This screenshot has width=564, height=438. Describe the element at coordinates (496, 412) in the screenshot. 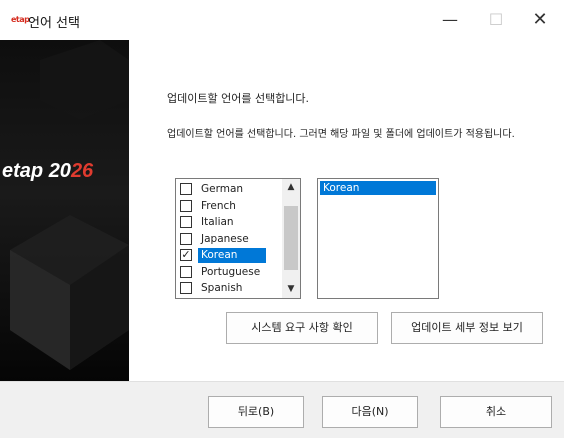

I see `cancel-button: 취소` at that location.